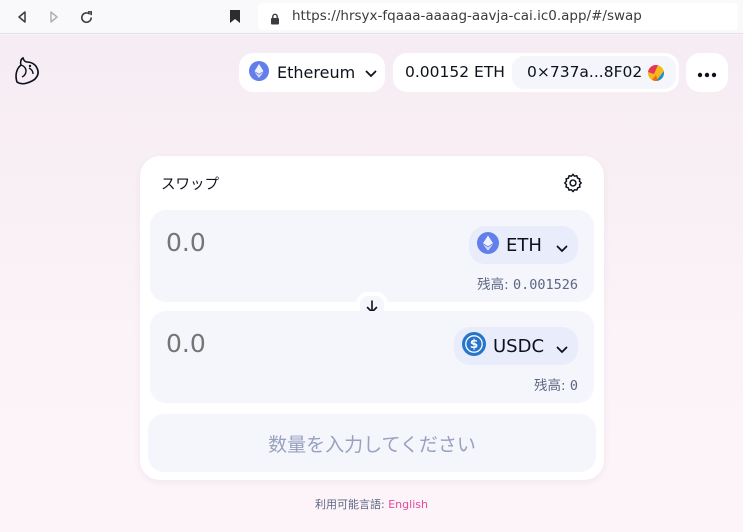 The height and width of the screenshot is (532, 743). Describe the element at coordinates (372, 357) in the screenshot. I see `output-panel: $ USDC 残高: 0` at that location.